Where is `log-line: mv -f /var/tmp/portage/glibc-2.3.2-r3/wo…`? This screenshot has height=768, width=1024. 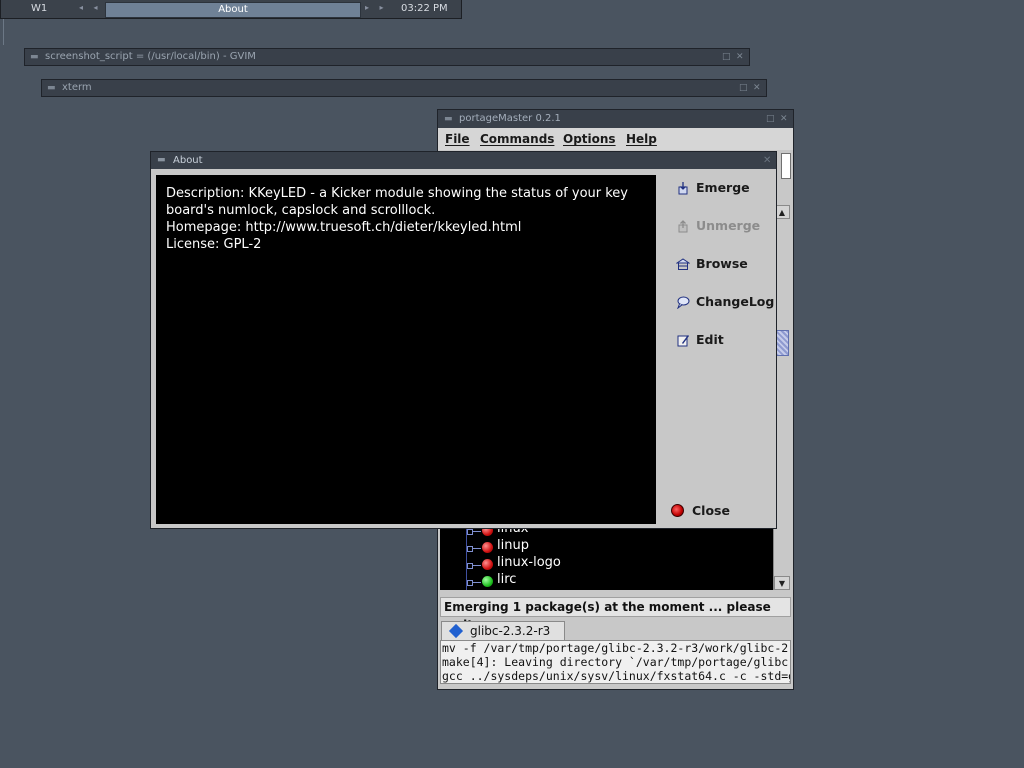
log-line: mv -f /var/tmp/portage/glibc-2.3.2-r3/wo… is located at coordinates (616, 648).